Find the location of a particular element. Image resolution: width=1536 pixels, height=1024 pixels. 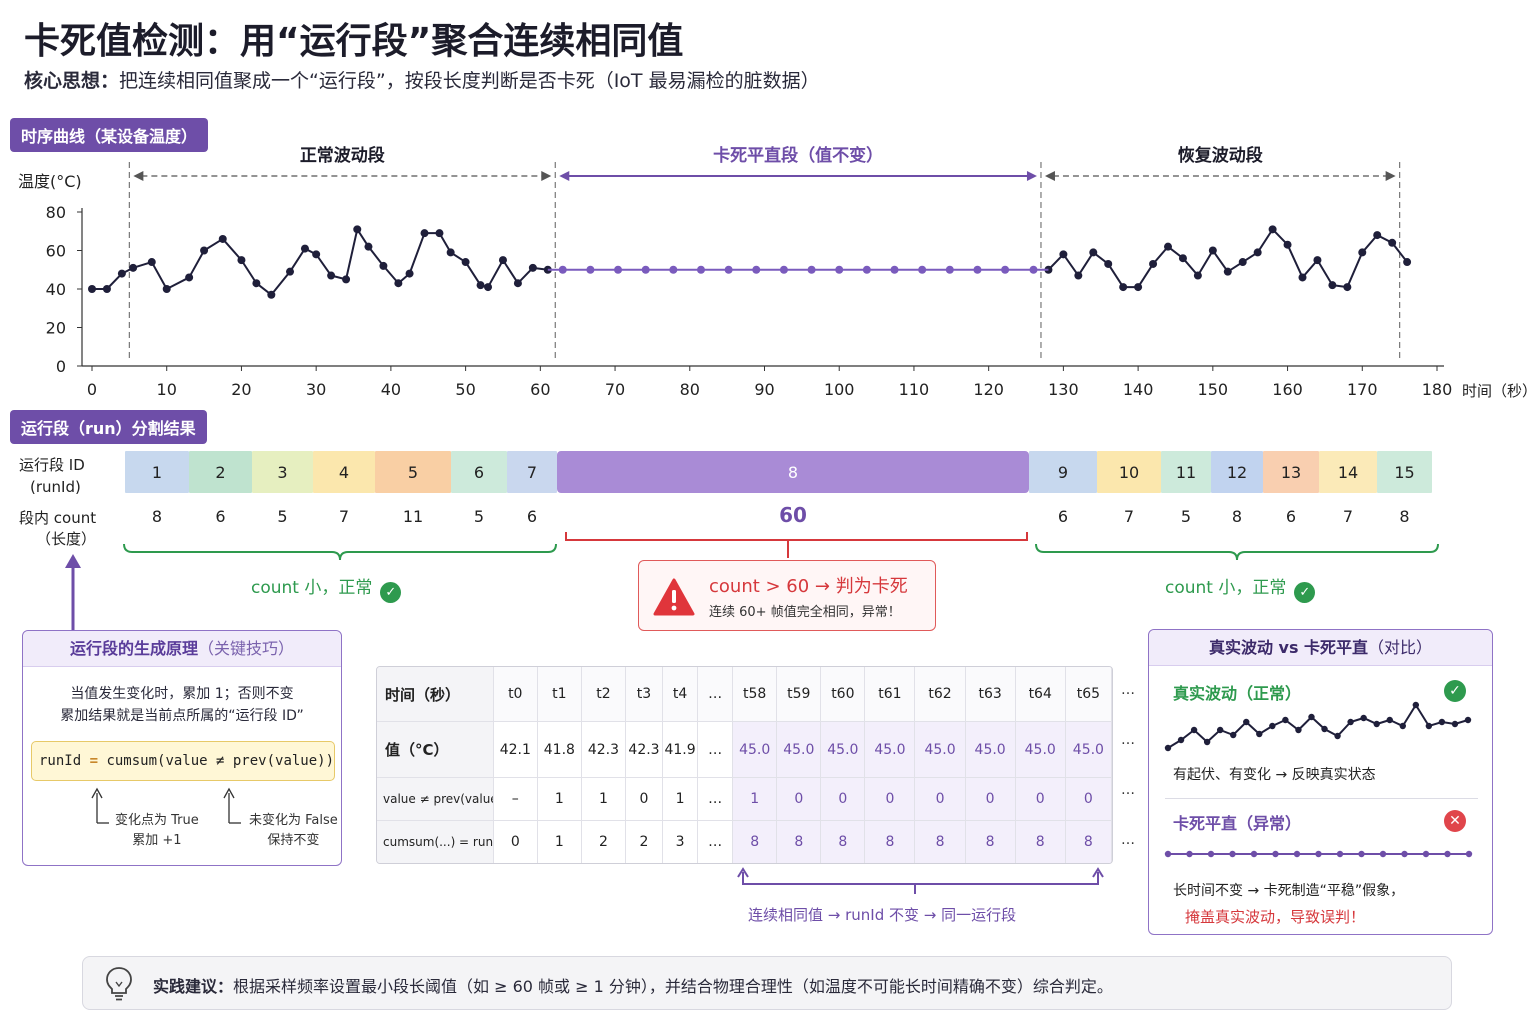

table-cell: 42.3 is located at coordinates (644, 750).